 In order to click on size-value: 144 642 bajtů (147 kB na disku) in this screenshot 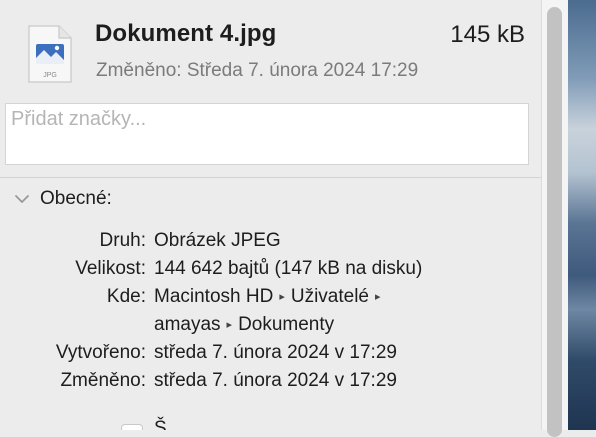, I will do `click(288, 268)`.